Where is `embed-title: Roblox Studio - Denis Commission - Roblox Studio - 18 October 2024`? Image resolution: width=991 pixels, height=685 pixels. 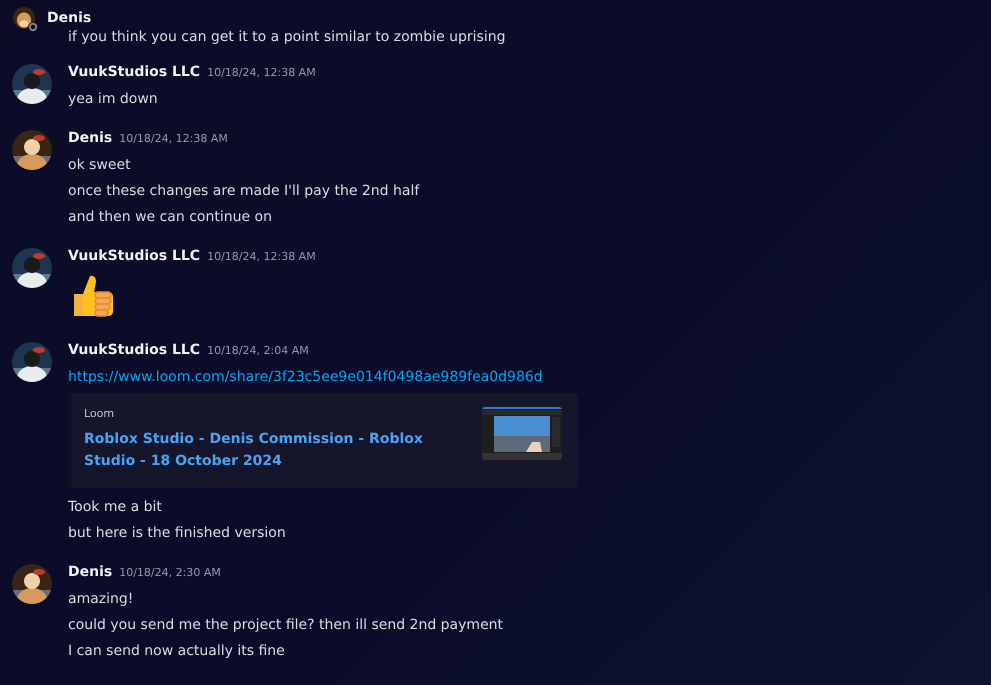
embed-title: Roblox Studio - Denis Commission - Roblox Studio - 18 October 2024 is located at coordinates (273, 450).